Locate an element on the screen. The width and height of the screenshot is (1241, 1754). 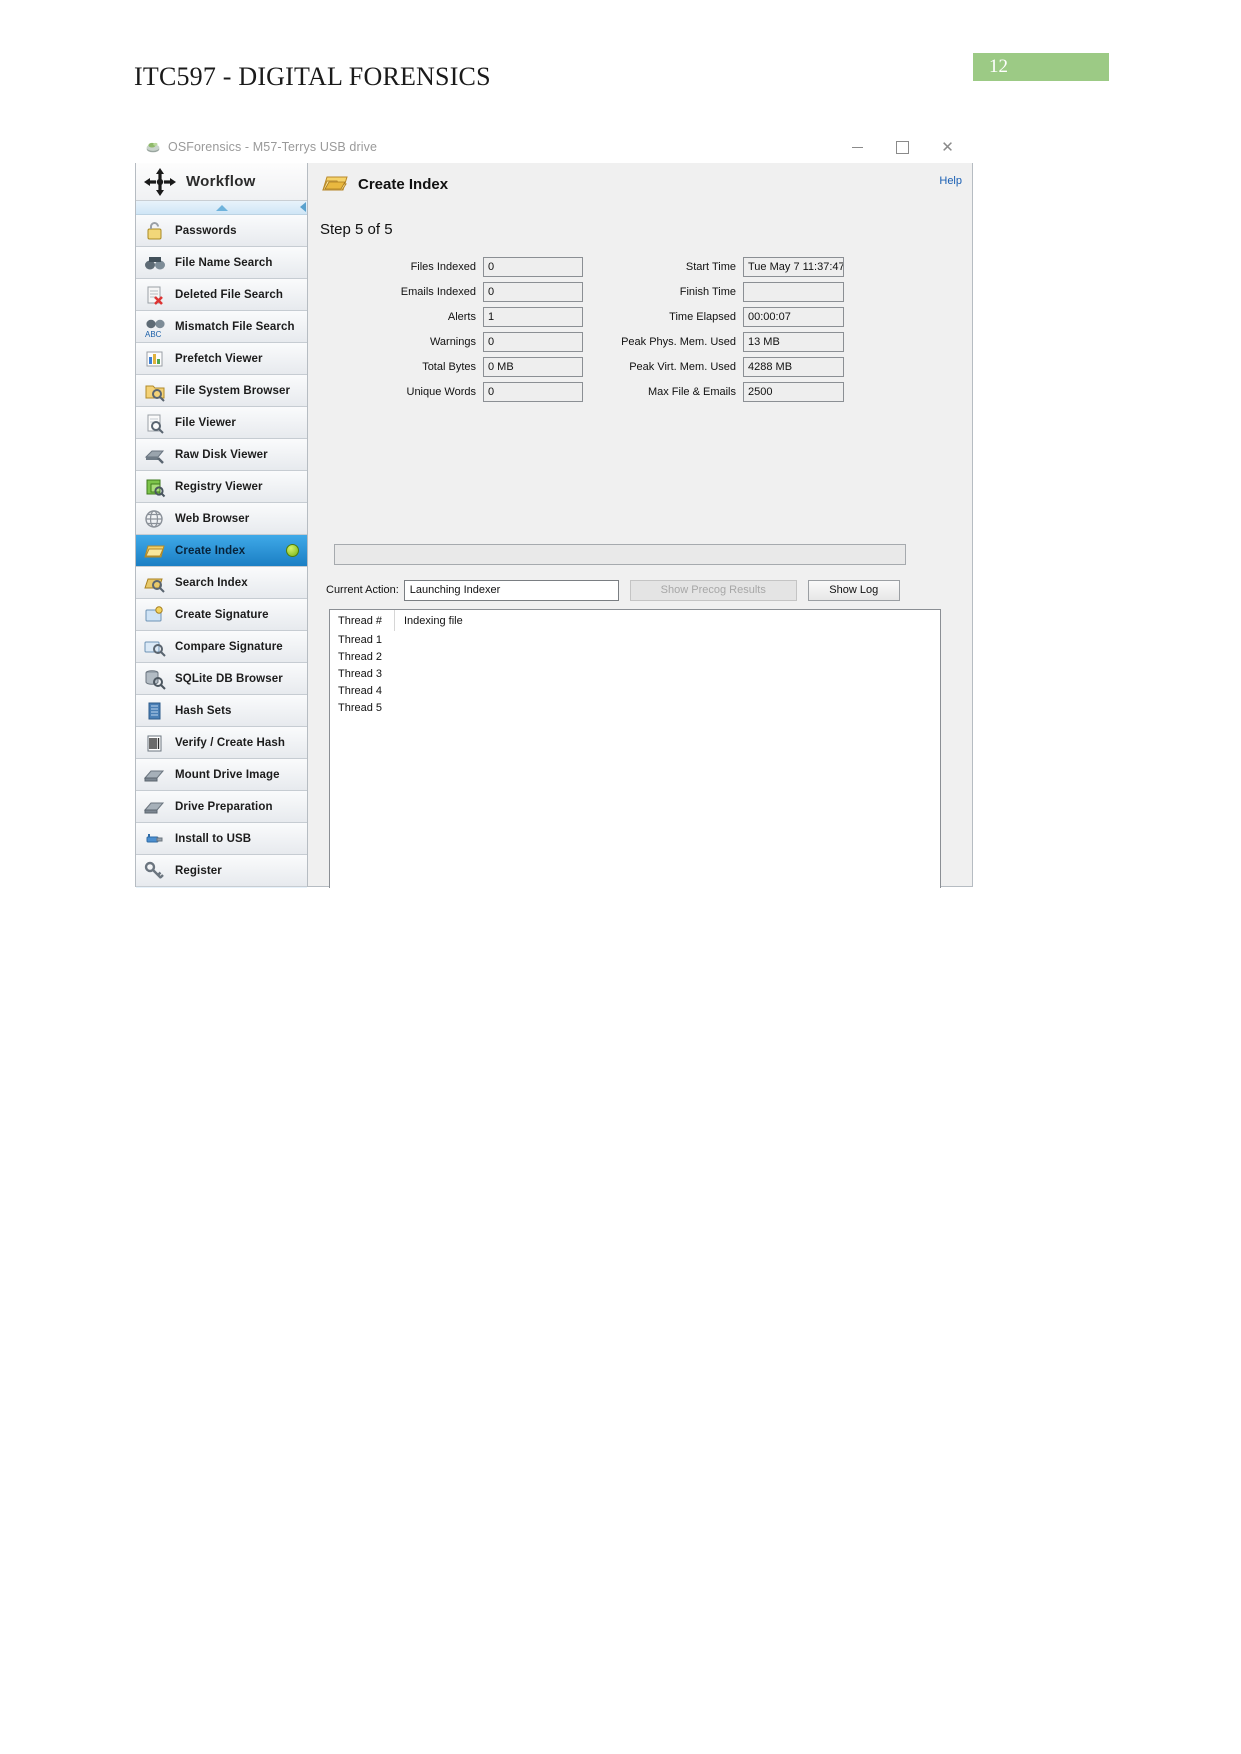
sidebar-item-raw-disk-viewer: Raw Disk Viewer is located at coordinates (221, 455).